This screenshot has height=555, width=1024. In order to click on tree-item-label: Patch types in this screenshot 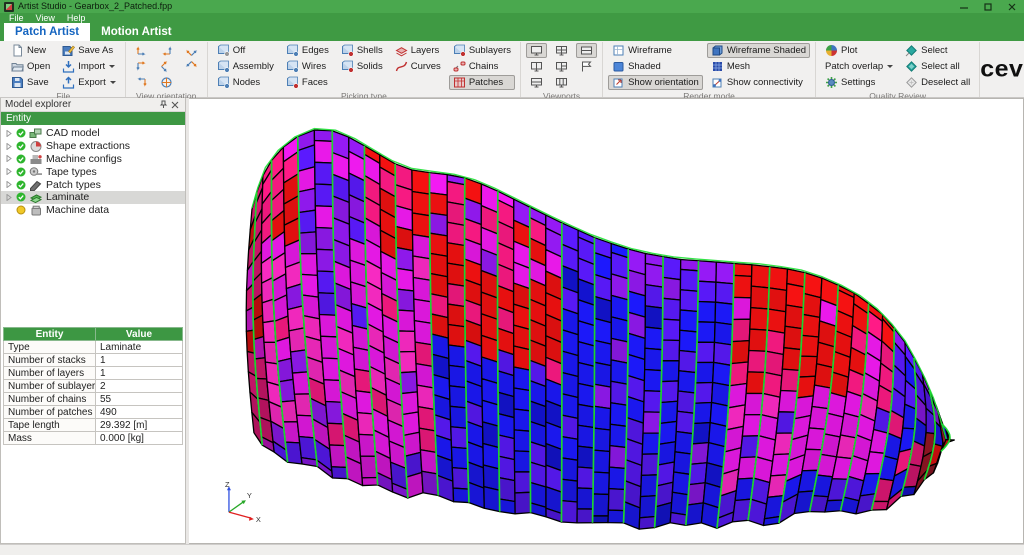, I will do `click(73, 184)`.